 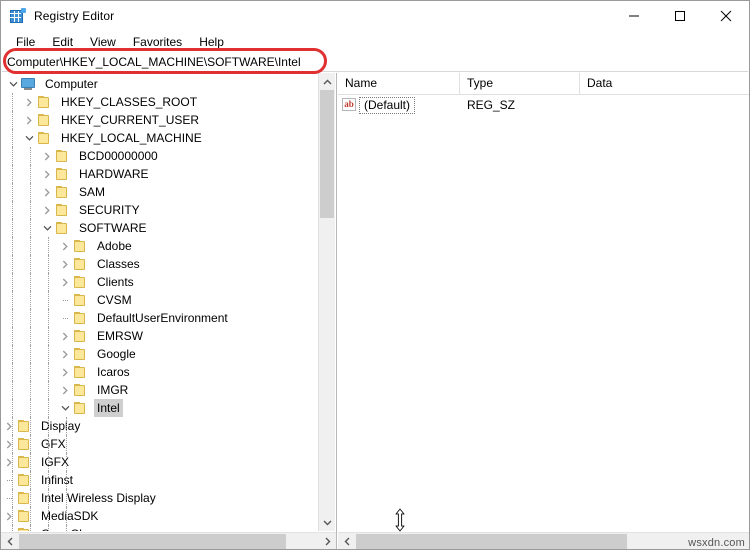 I want to click on scroll-left-icon, so click(x=9, y=541).